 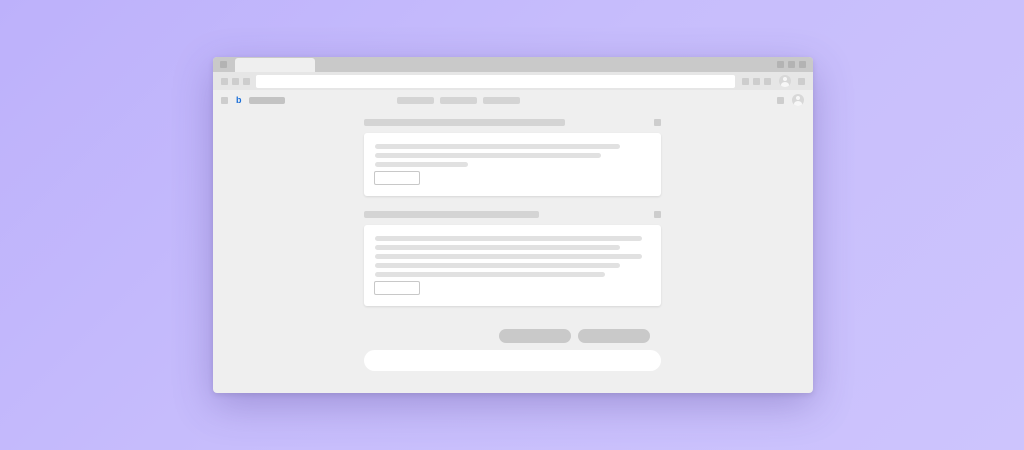 I want to click on extensions-icon, so click(x=745, y=81).